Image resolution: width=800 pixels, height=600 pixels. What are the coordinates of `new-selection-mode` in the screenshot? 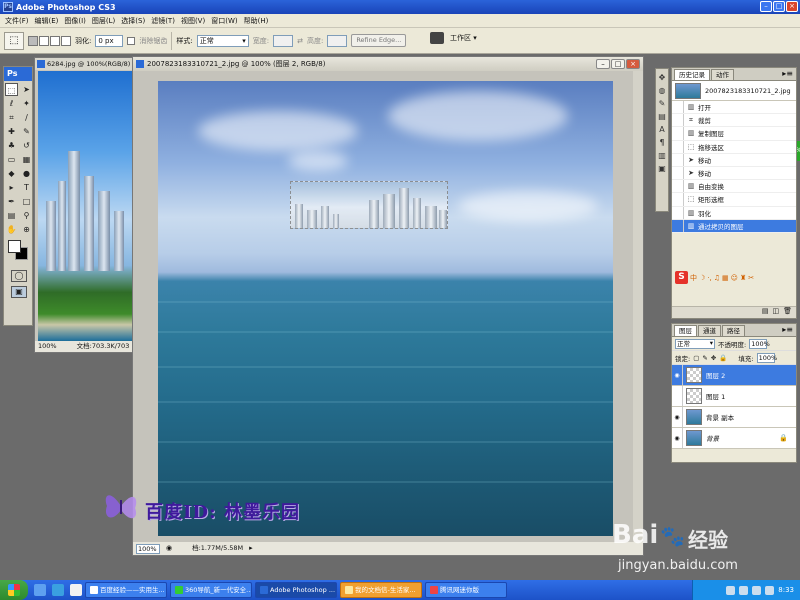 It's located at (33, 40).